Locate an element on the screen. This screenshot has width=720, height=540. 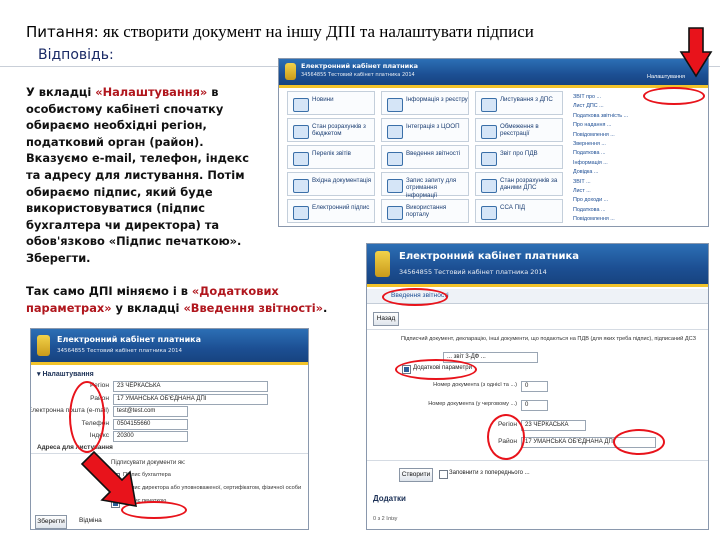
reporting-banner-subtitle: 34564855 Тестовий кабінет платника 2014 is located at coordinates (473, 272).